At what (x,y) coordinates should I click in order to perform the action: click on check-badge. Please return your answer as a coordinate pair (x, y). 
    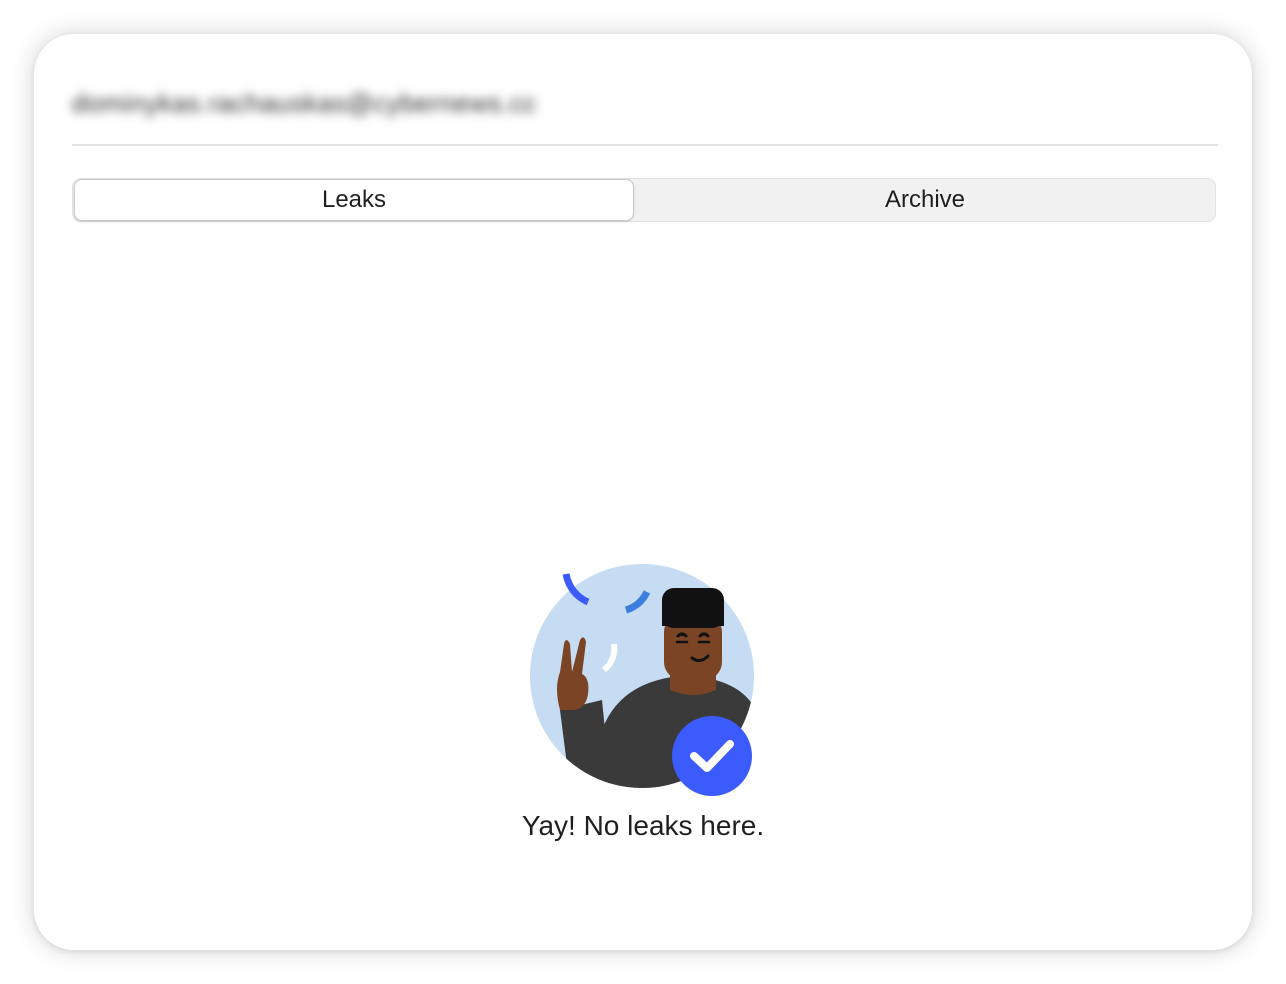
    Looking at the image, I should click on (712, 756).